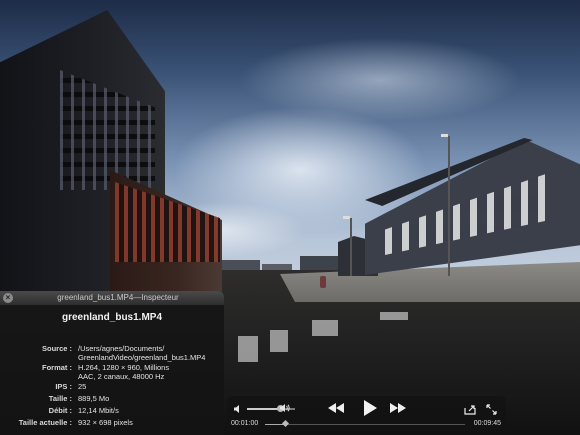 The image size is (580, 435). What do you see at coordinates (124, 367) in the screenshot?
I see `info-value: H.264, 1280 × 960, Millions` at bounding box center [124, 367].